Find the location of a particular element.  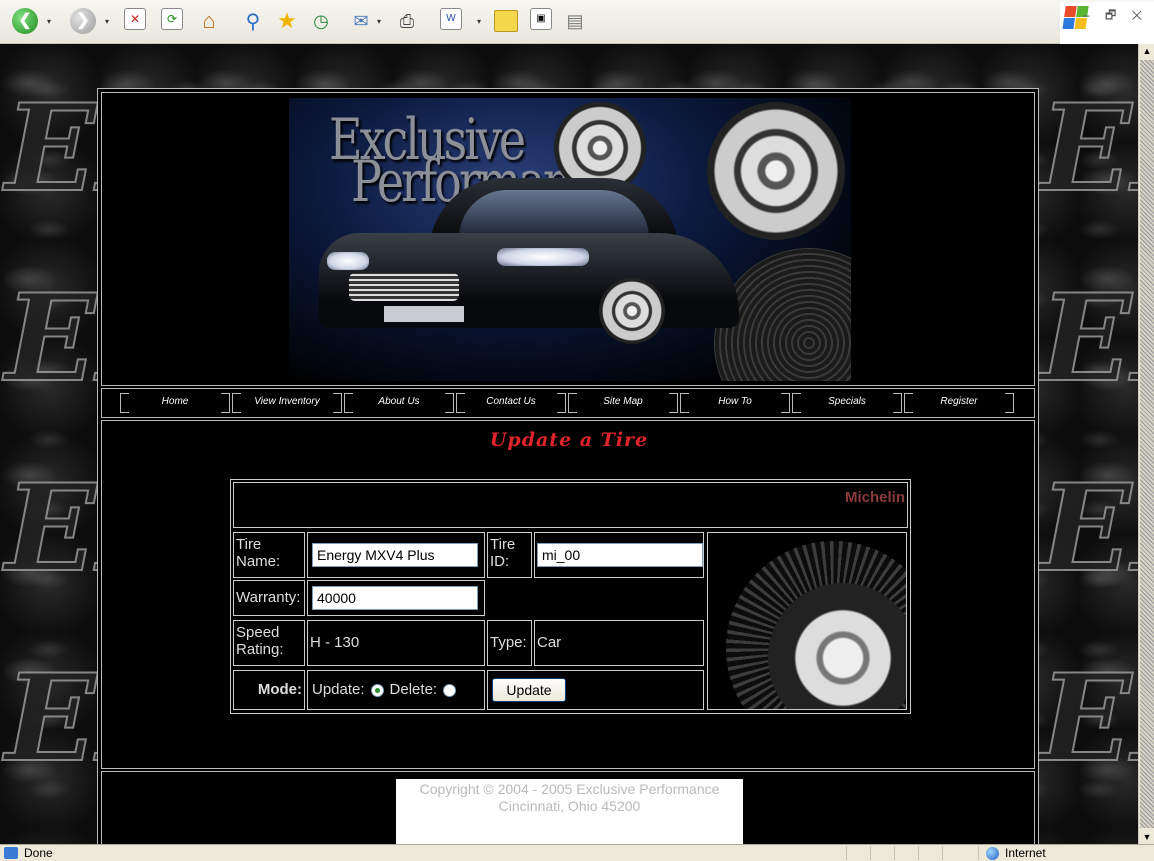

mode-label: Mode: is located at coordinates (269, 690).